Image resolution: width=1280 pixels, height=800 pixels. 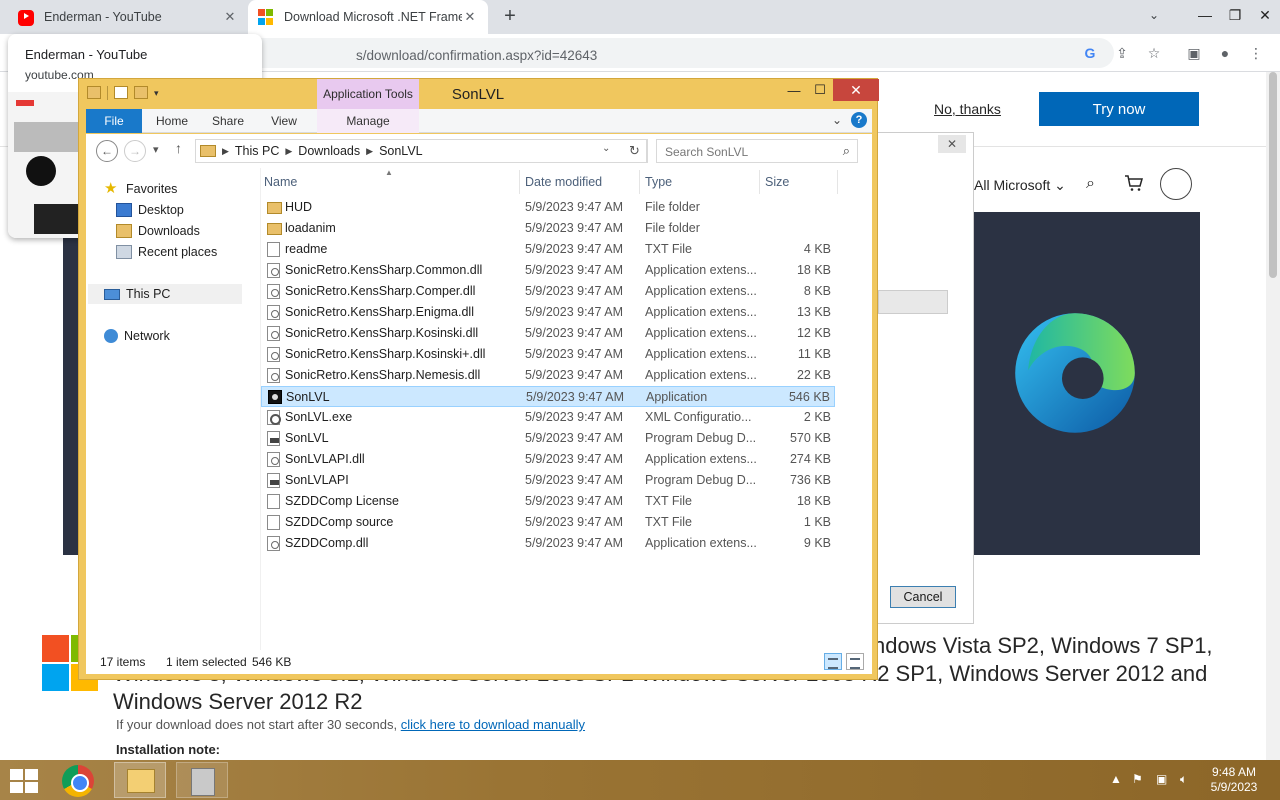 What do you see at coordinates (1234, 780) in the screenshot?
I see `system-clock: 9:48 AM 5/9/2023` at bounding box center [1234, 780].